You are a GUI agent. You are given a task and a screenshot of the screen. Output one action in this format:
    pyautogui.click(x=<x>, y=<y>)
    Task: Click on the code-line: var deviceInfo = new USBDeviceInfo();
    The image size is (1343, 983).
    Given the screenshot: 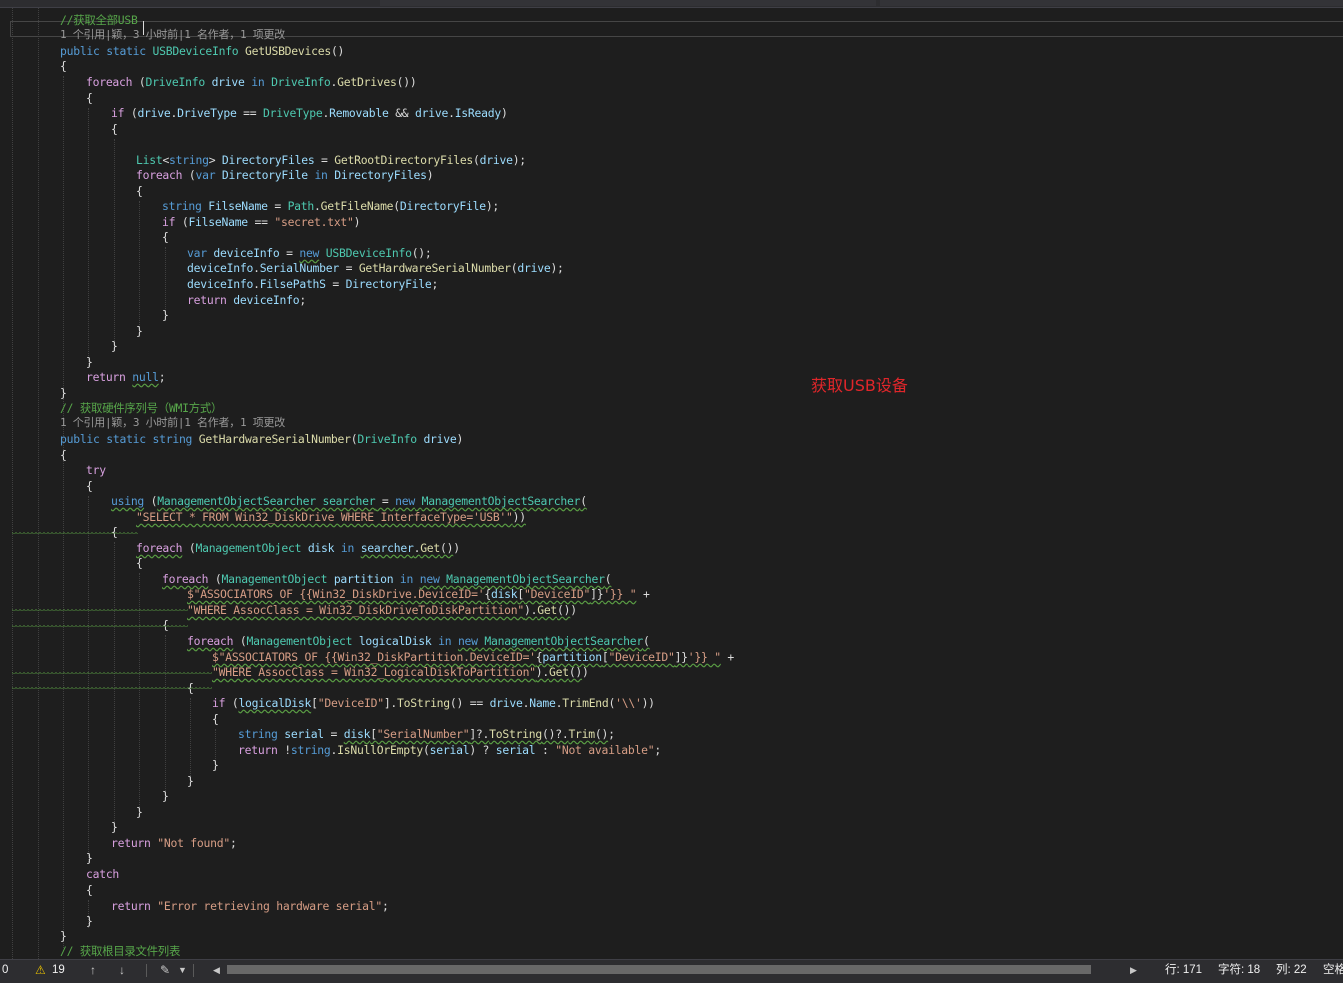 What is the action you would take?
    pyautogui.click(x=309, y=253)
    